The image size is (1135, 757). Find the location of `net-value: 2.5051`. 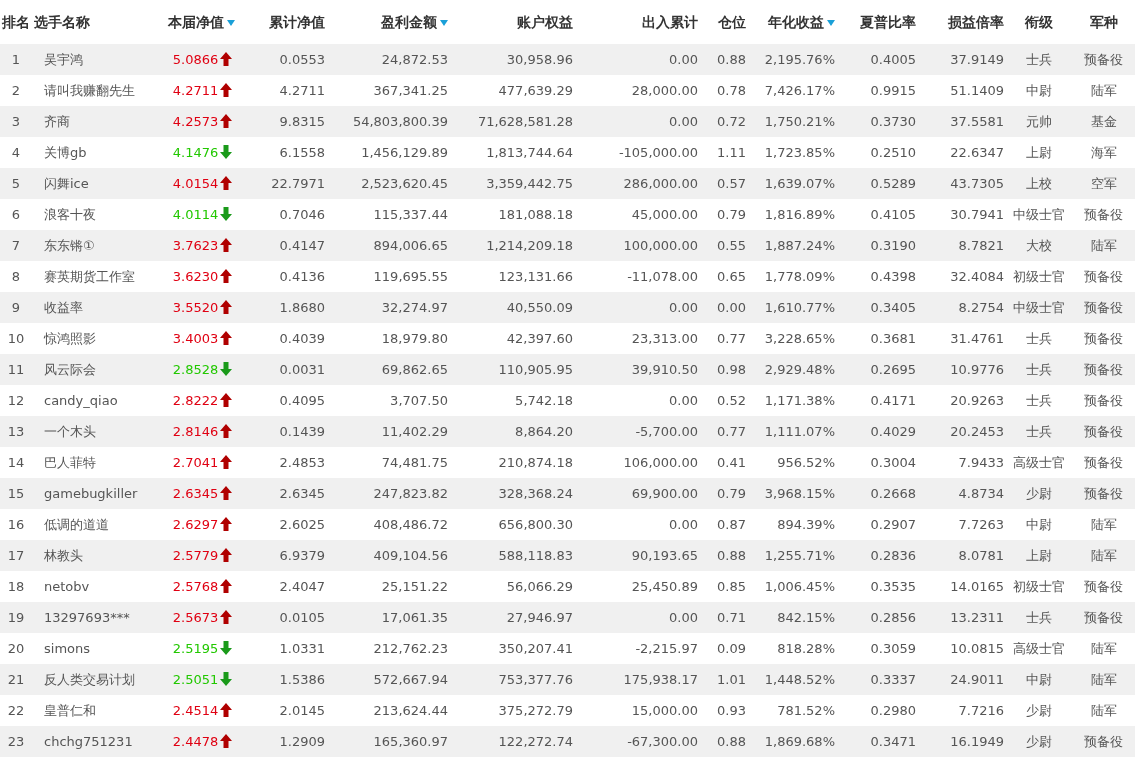

net-value: 2.5051 is located at coordinates (195, 679).